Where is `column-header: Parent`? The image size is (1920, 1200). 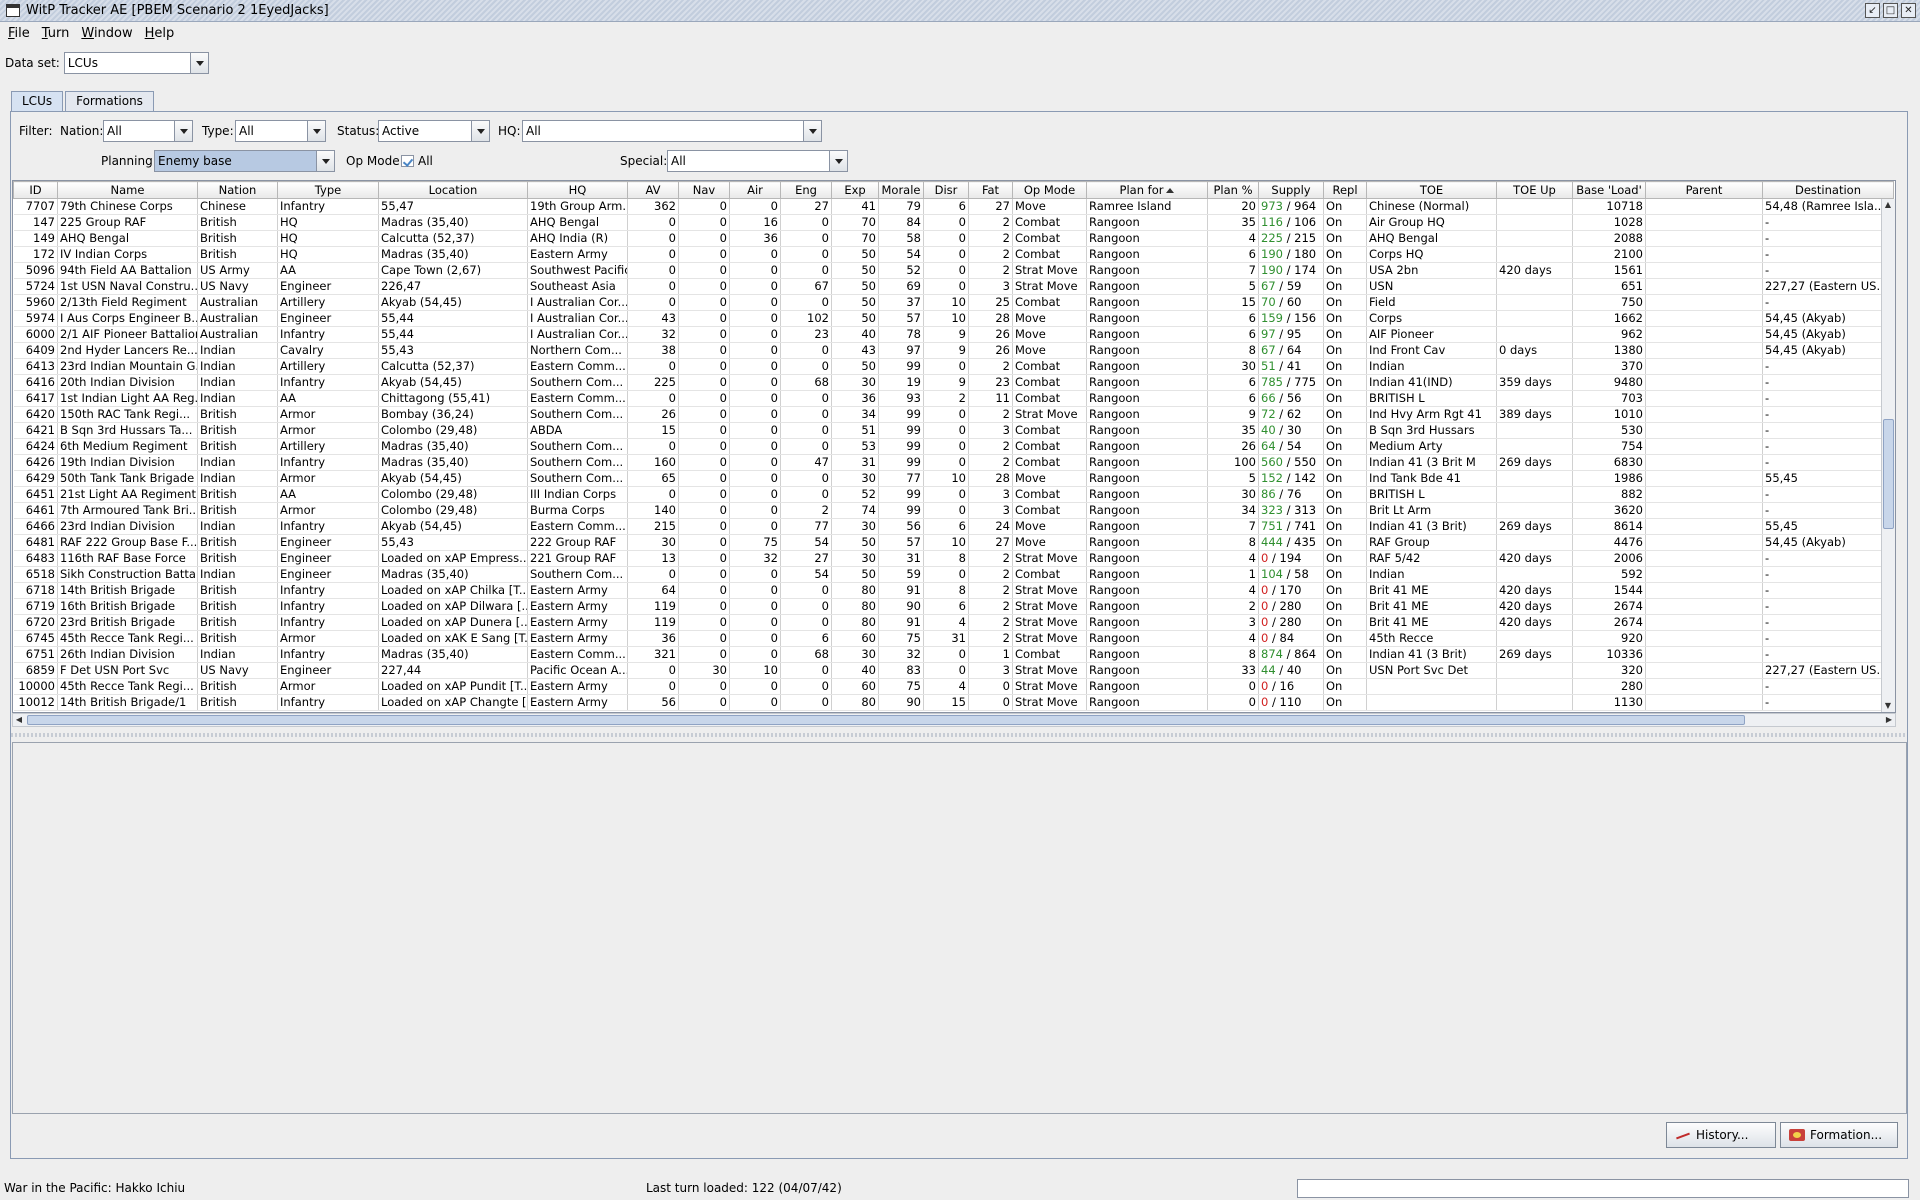 column-header: Parent is located at coordinates (1704, 190).